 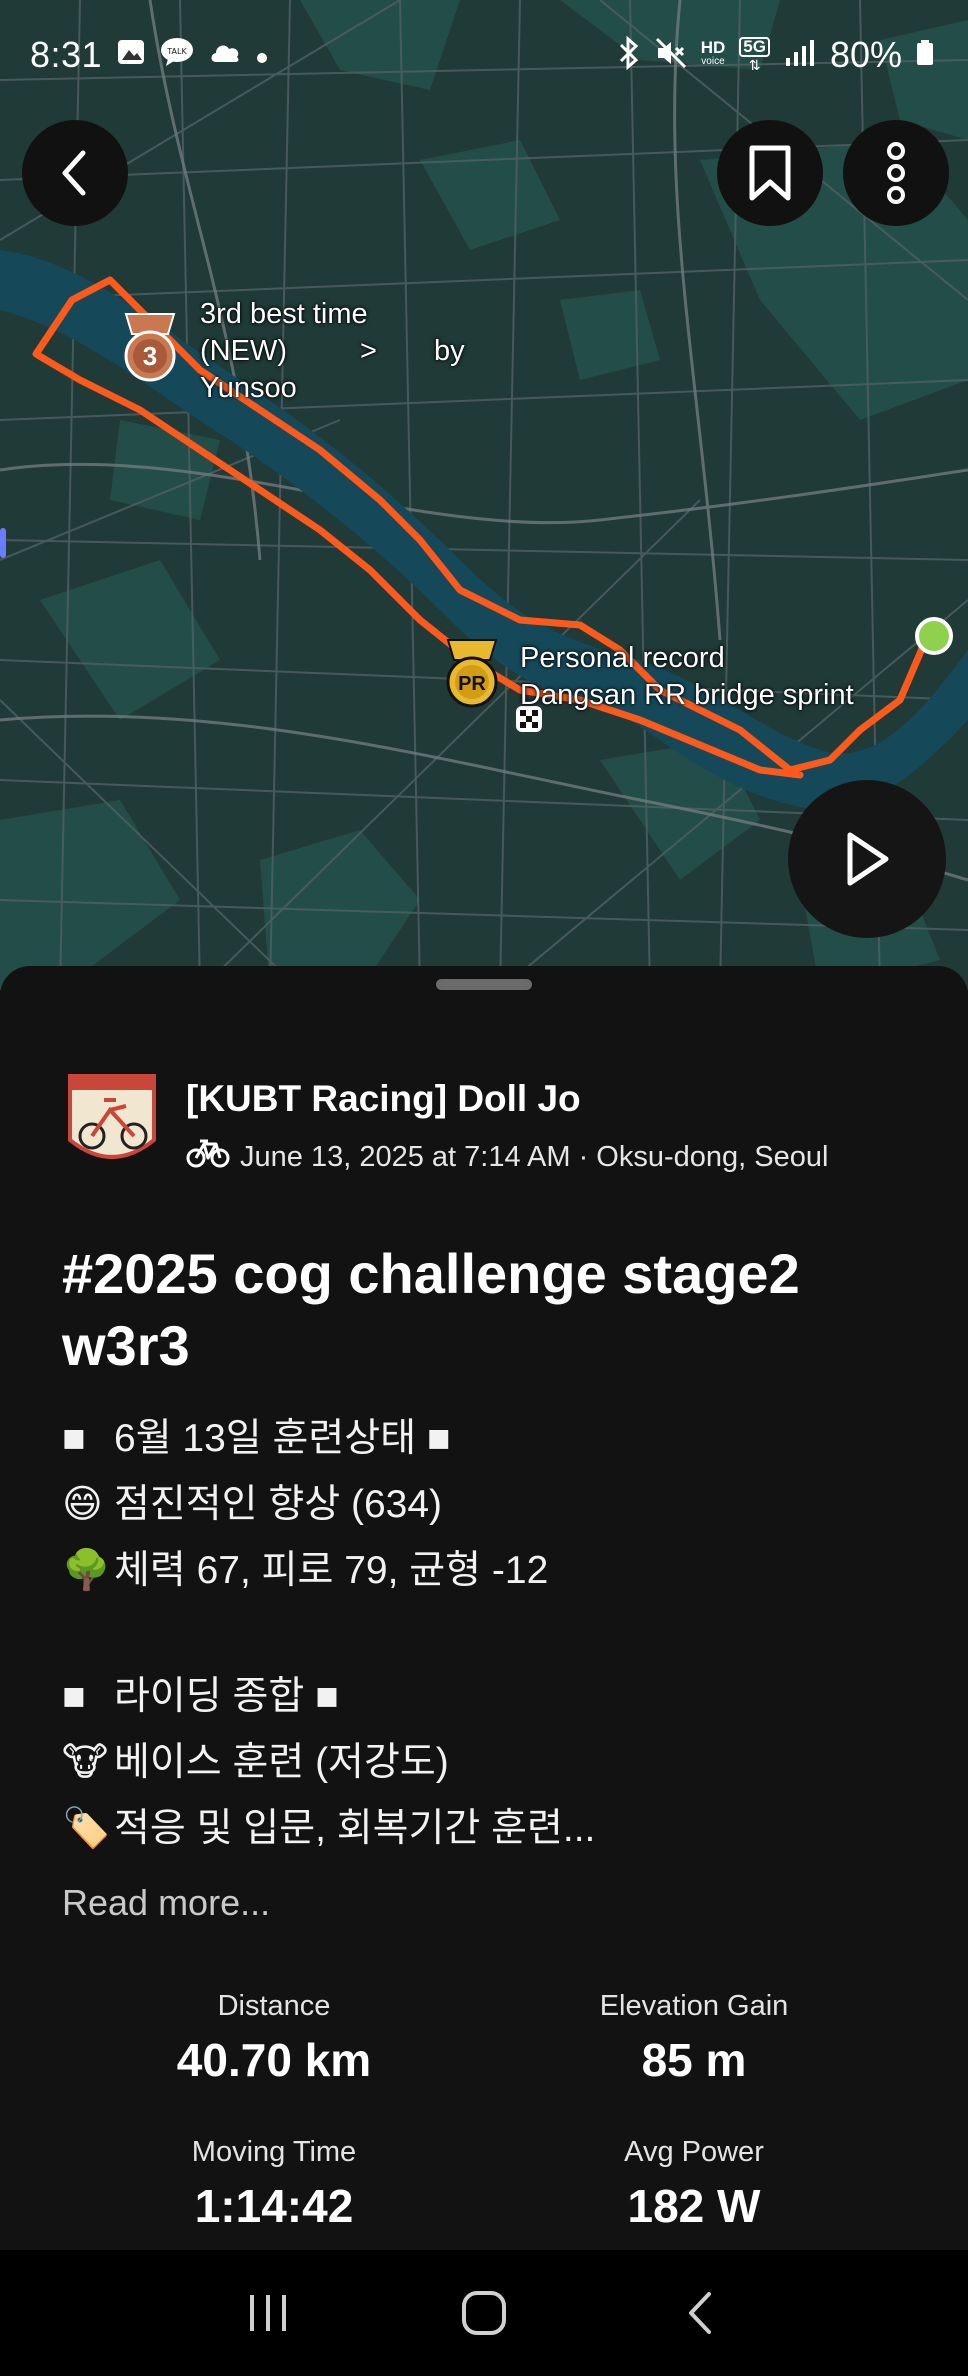 What do you see at coordinates (274, 2206) in the screenshot?
I see `stat-value: 1:14:42` at bounding box center [274, 2206].